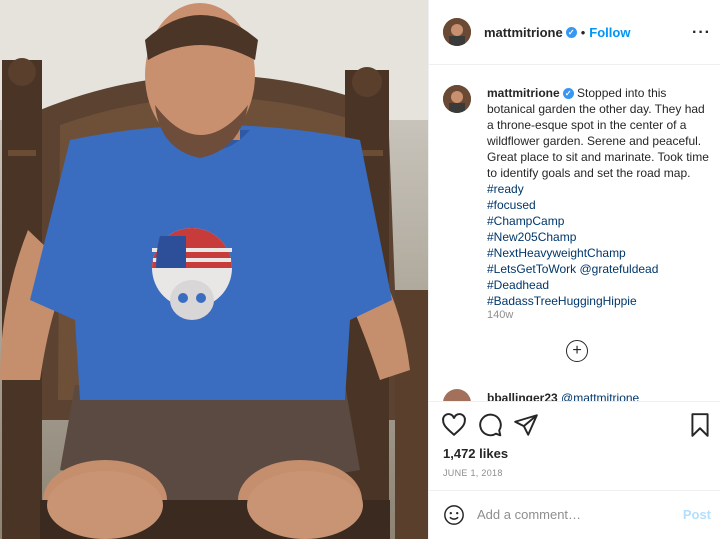 The height and width of the screenshot is (541, 720). Describe the element at coordinates (599, 221) in the screenshot. I see `hashtag-link: #ChampCamp` at that location.